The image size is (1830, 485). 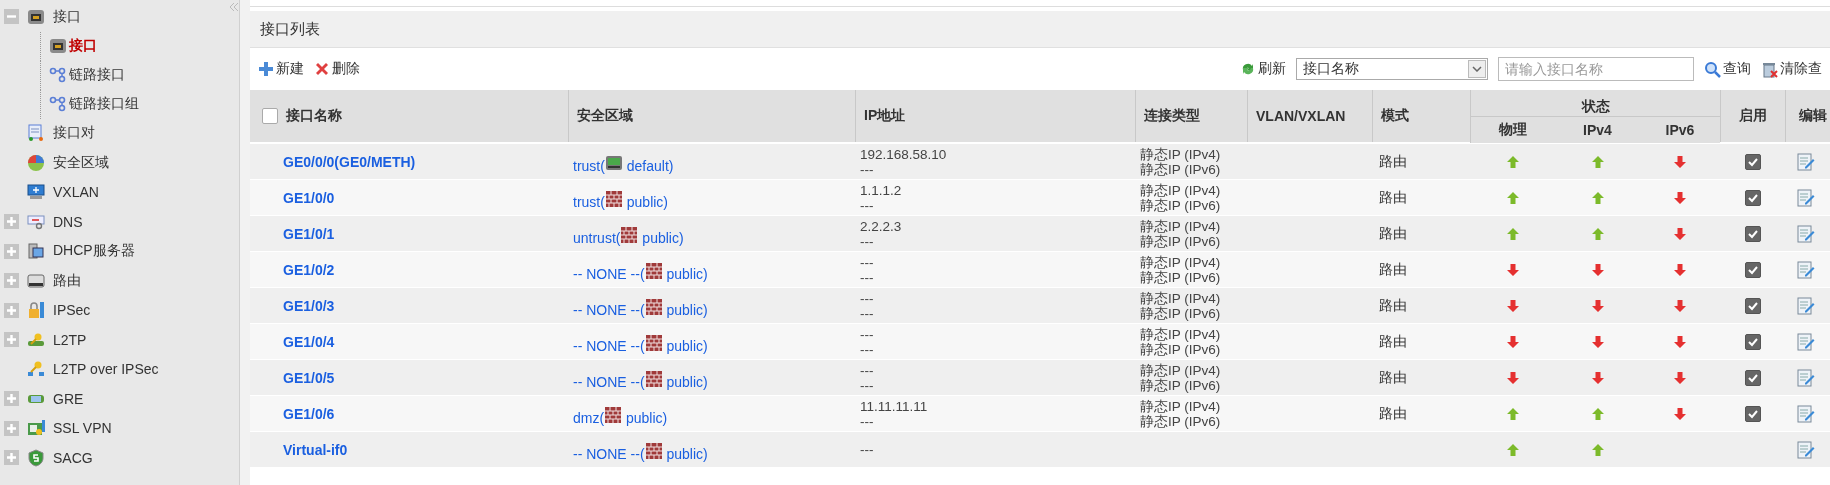 I want to click on sidebar-item: DNS, so click(x=68, y=221).